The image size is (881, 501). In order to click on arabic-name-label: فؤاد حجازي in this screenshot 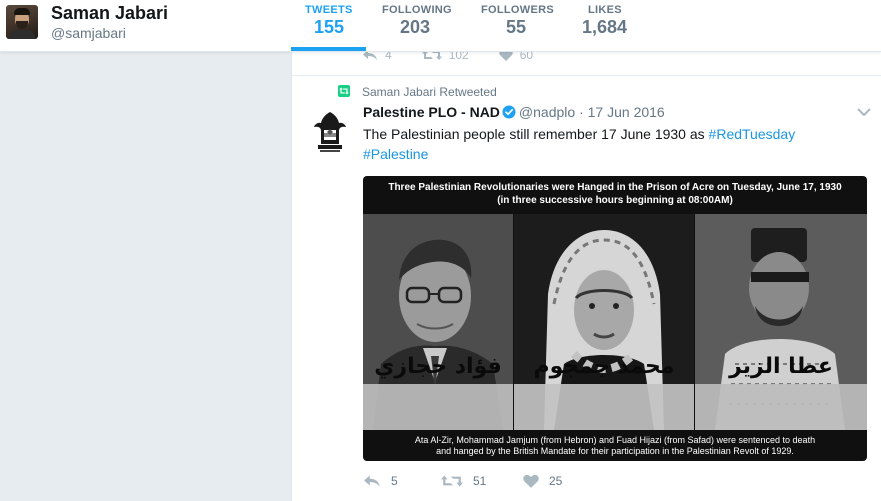, I will do `click(438, 366)`.